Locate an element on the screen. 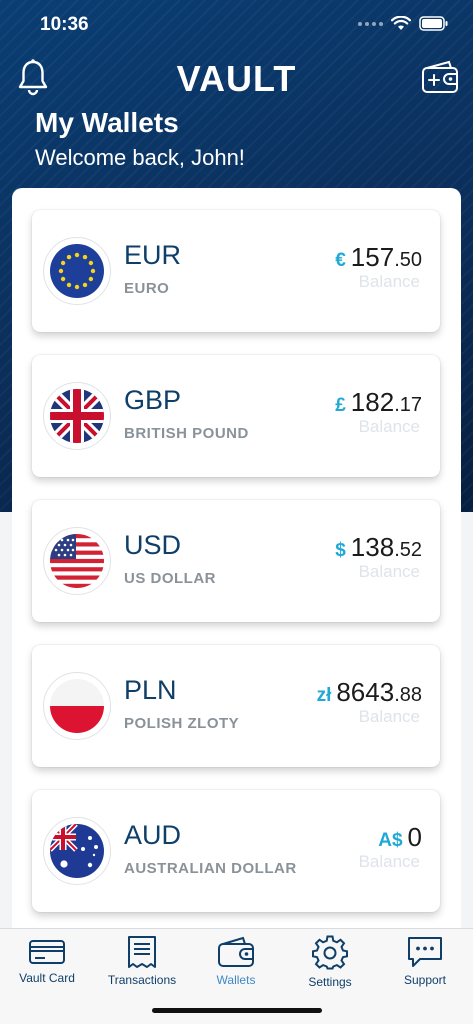  wallet-icon is located at coordinates (236, 951).